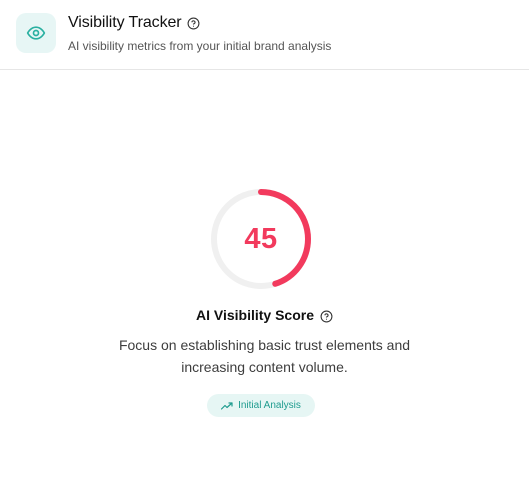  I want to click on eye-icon, so click(36, 33).